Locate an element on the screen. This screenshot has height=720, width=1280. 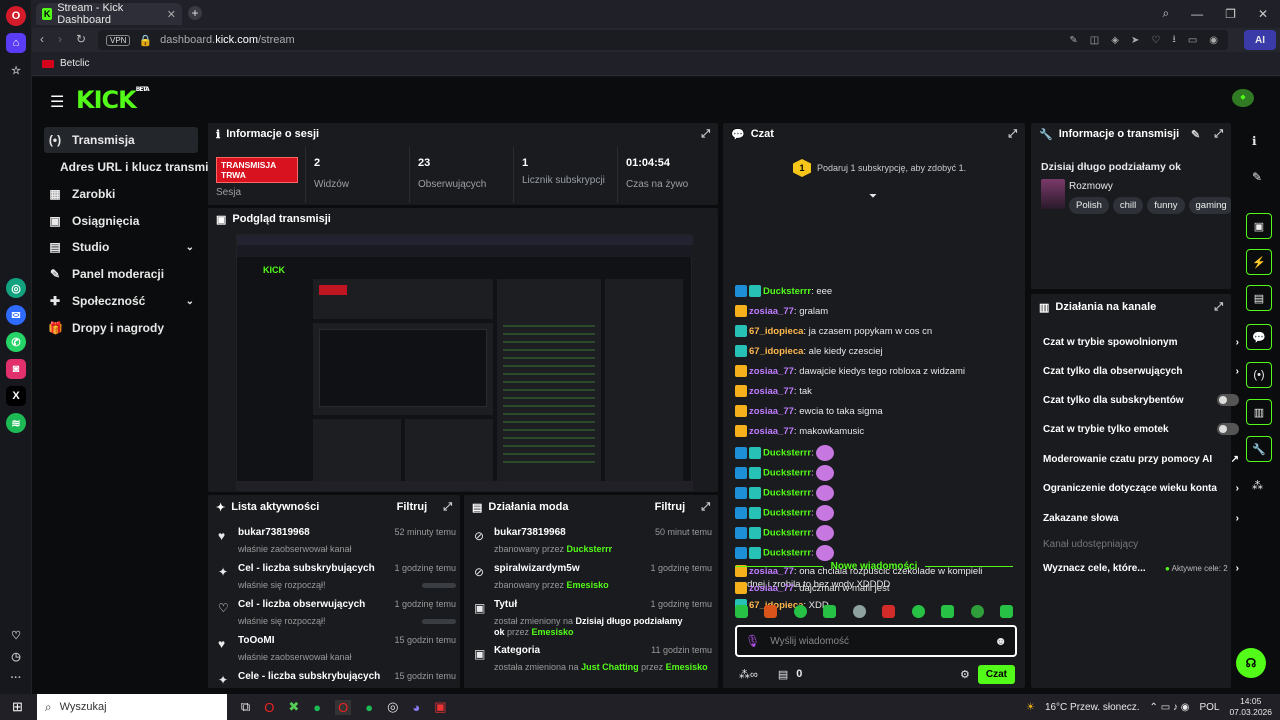
camera-icon: ◫ is located at coordinates (1094, 40).